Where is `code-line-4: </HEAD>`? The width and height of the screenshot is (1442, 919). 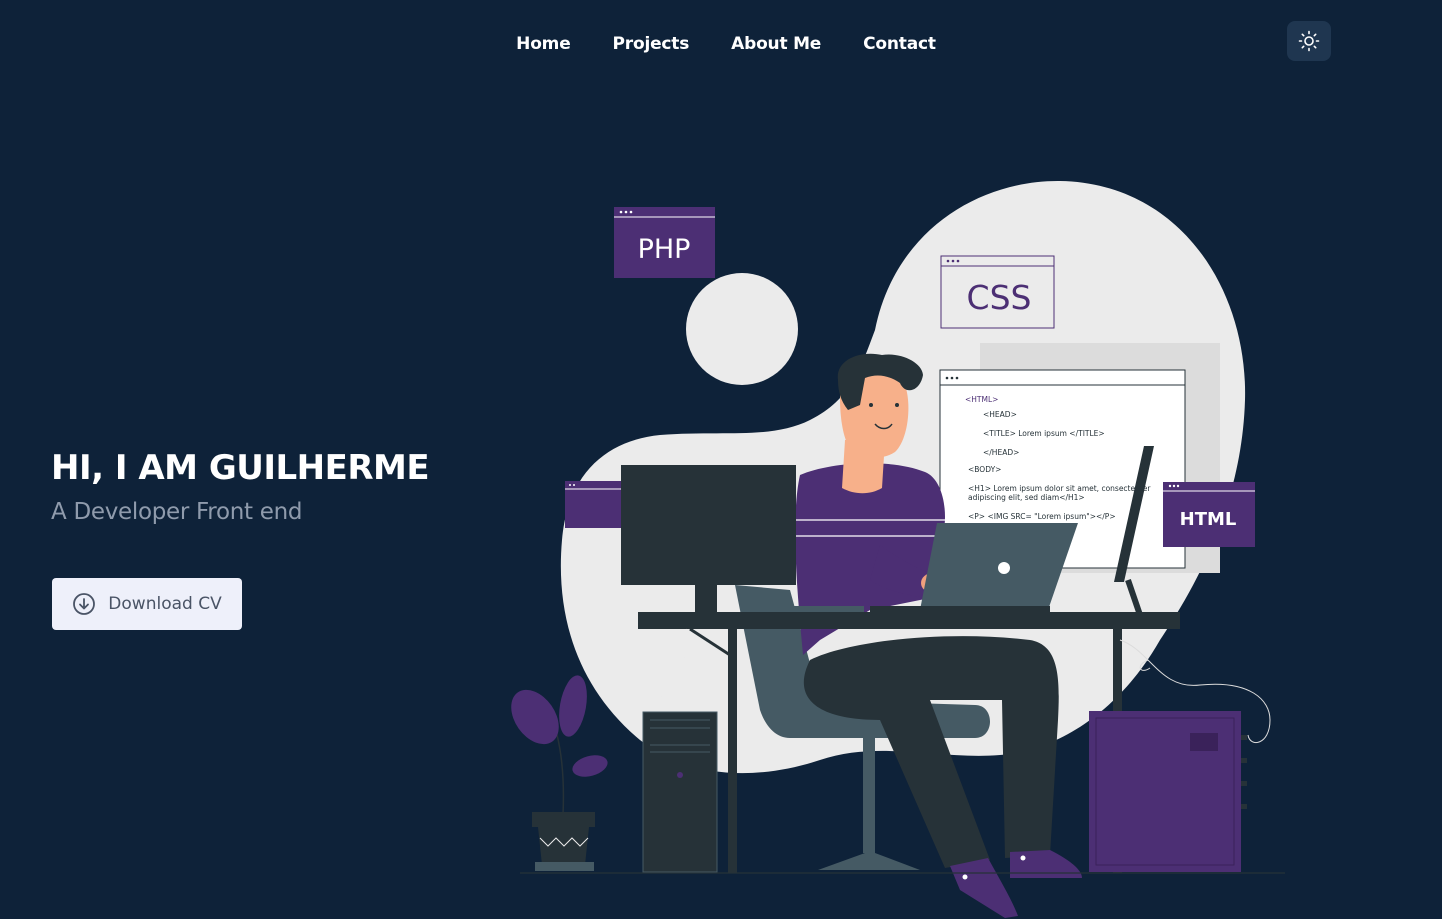
code-line-4: </HEAD> is located at coordinates (1001, 452).